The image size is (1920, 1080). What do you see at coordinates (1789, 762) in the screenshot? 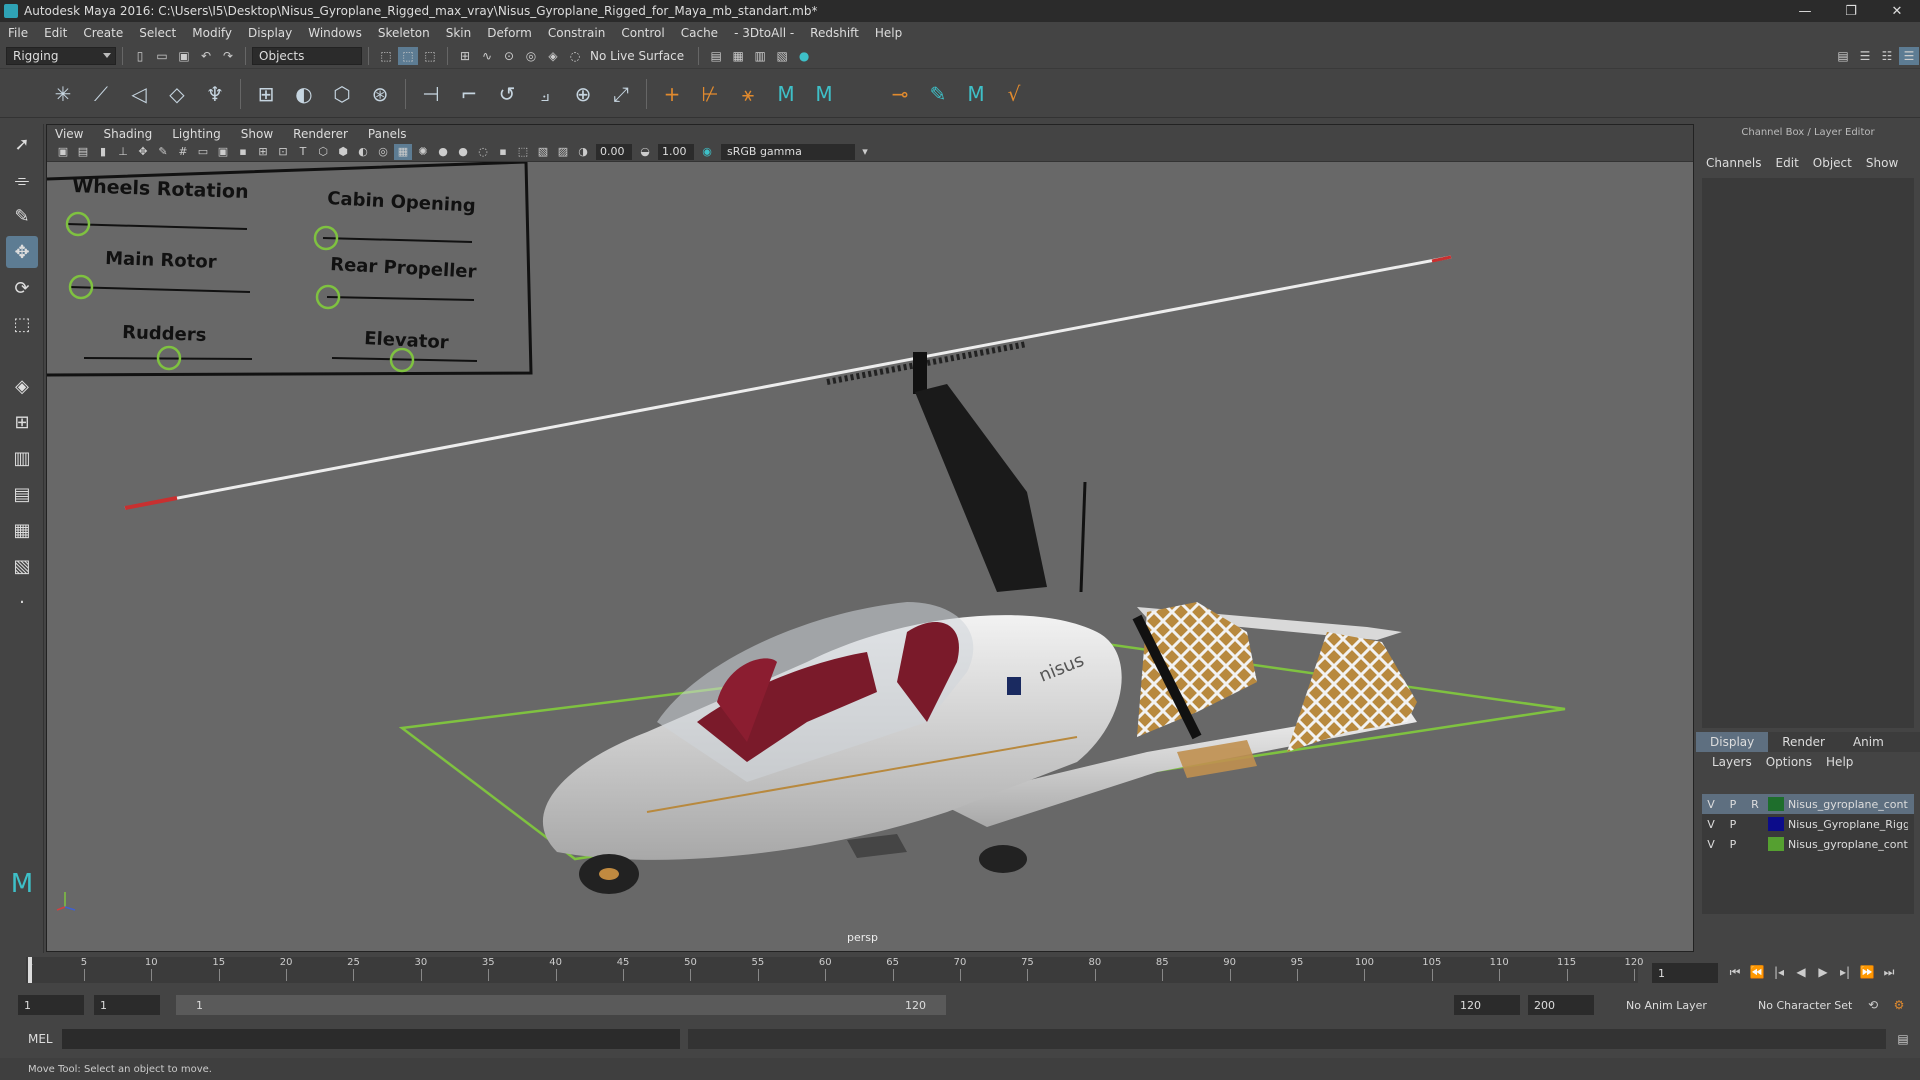
I see `le-menu-options: Options` at bounding box center [1789, 762].